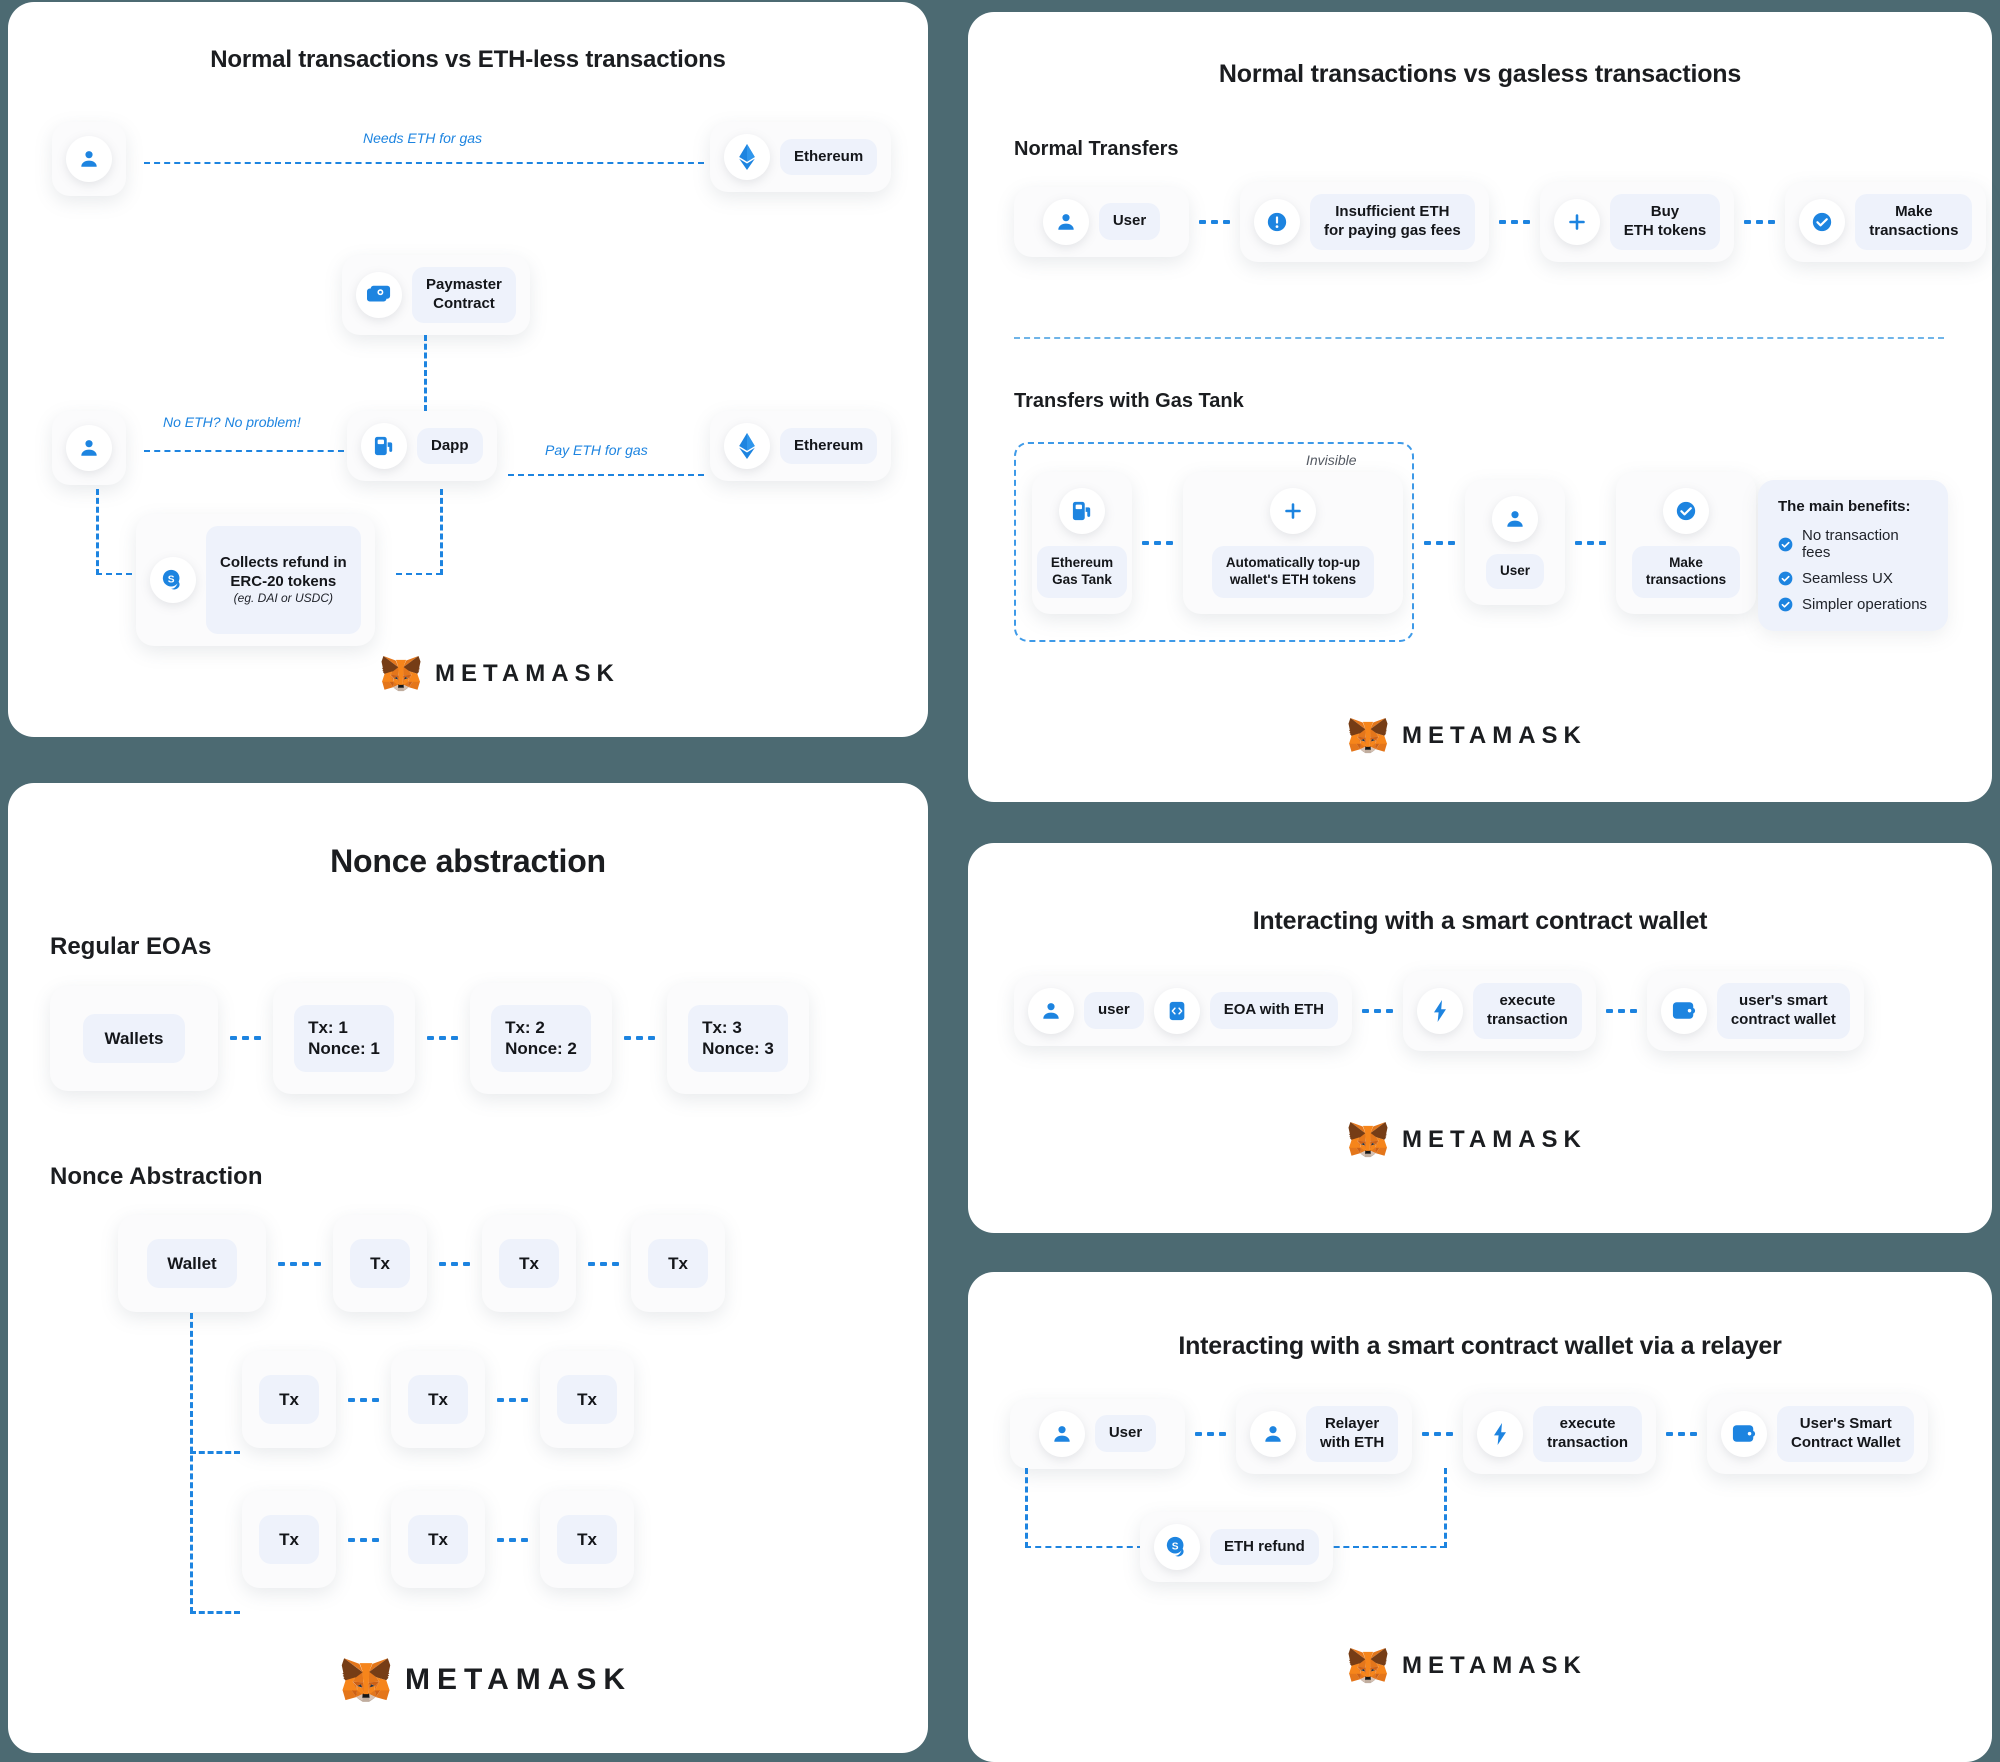  What do you see at coordinates (1084, 1547) in the screenshot?
I see `connector-relayer-refund-h` at bounding box center [1084, 1547].